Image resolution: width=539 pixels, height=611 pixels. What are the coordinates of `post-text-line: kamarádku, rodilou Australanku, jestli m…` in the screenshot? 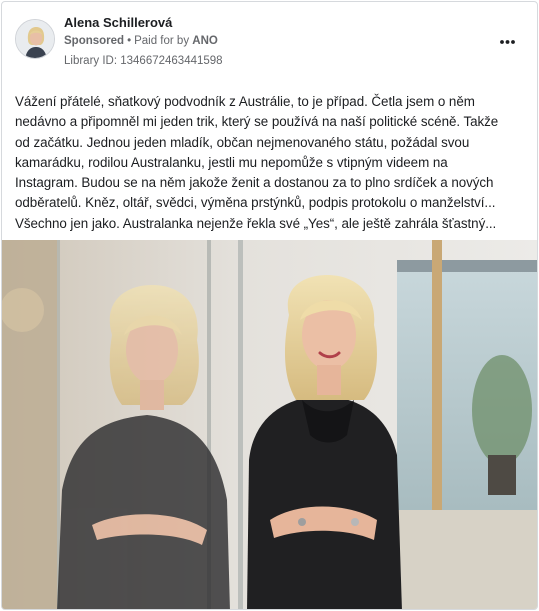 It's located at (231, 162).